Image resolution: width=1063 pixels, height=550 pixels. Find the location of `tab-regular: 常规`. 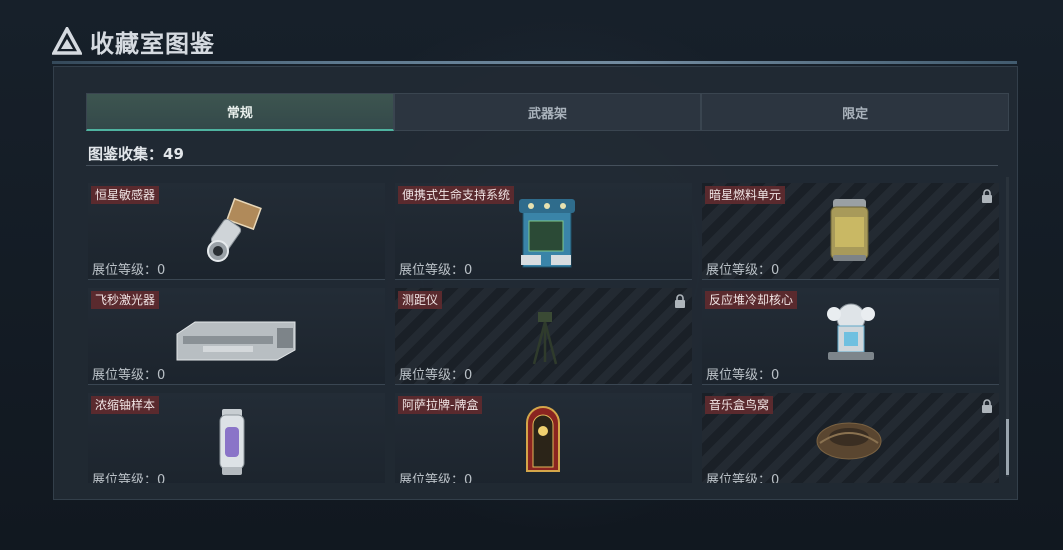

tab-regular: 常规 is located at coordinates (240, 112).